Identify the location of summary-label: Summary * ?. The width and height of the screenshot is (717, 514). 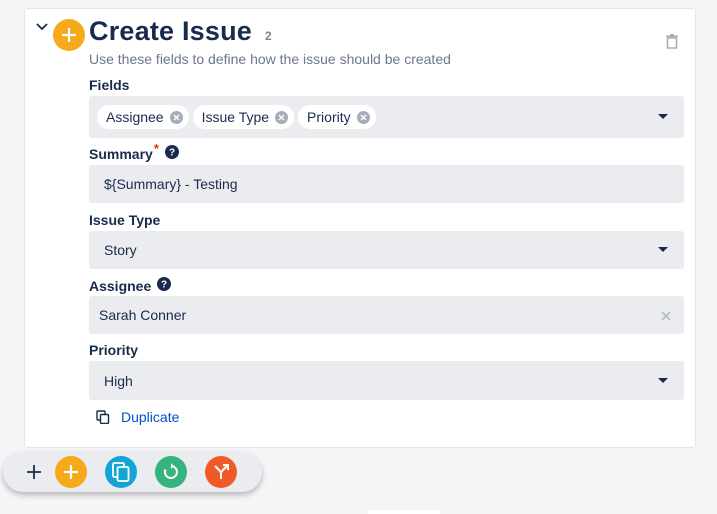
(134, 151).